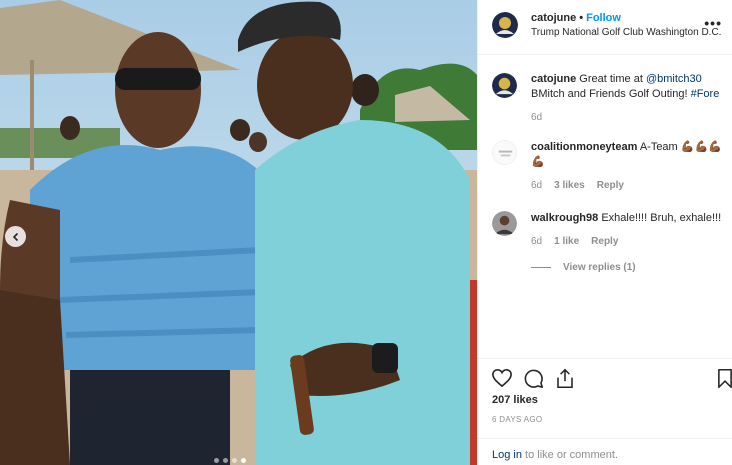 The height and width of the screenshot is (465, 732). I want to click on carousel-dots, so click(230, 460).